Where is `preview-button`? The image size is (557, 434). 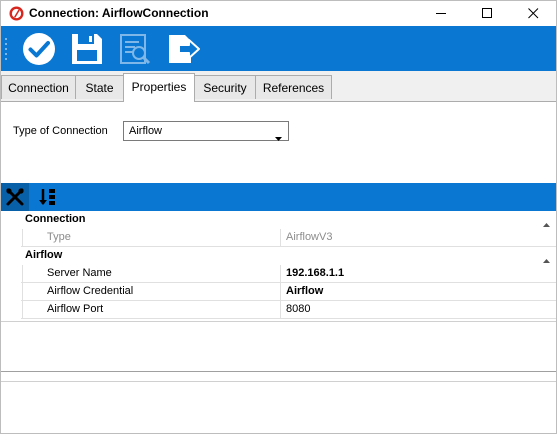
preview-button is located at coordinates (135, 49).